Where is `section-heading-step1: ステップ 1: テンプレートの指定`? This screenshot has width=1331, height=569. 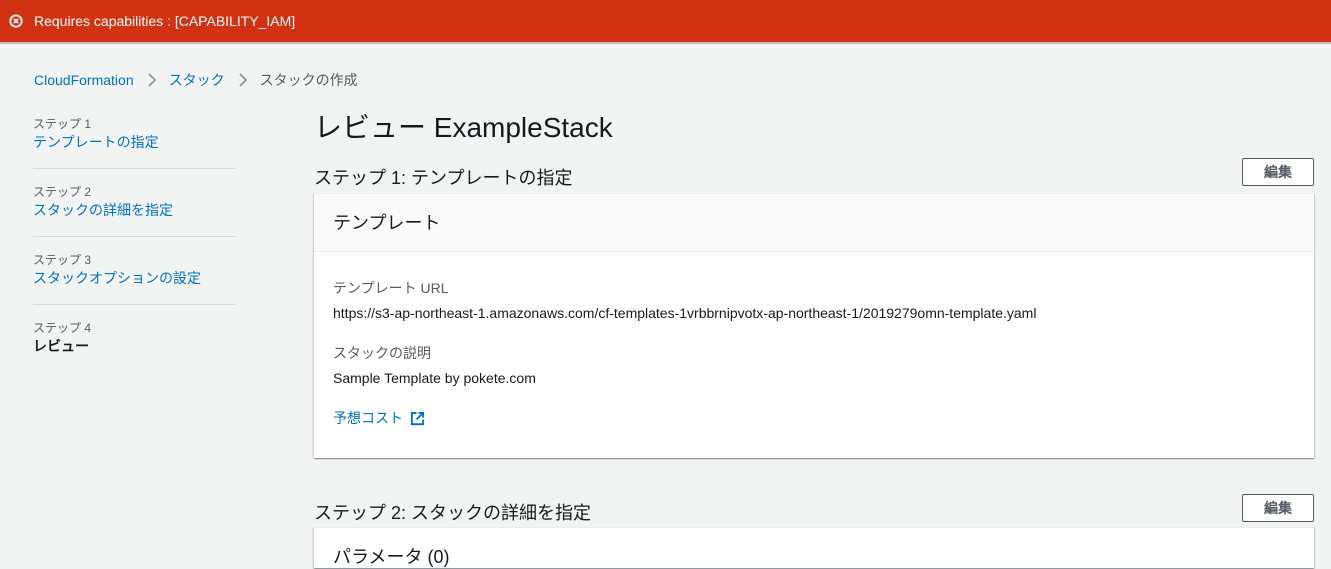 section-heading-step1: ステップ 1: テンプレートの指定 is located at coordinates (443, 178).